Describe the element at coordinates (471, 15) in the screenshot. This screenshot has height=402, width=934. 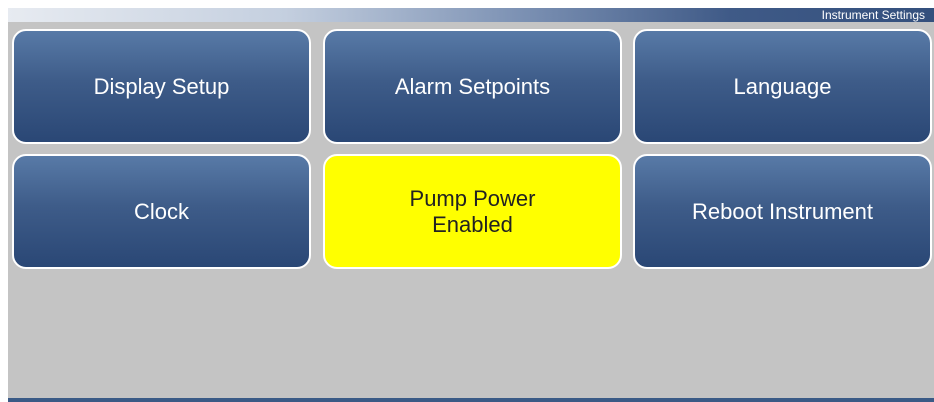
I see `title-bar: Instrument Settings` at that location.